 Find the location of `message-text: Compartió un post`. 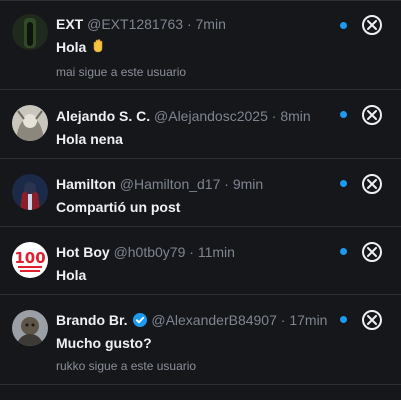

message-text: Compartió un post is located at coordinates (118, 207).